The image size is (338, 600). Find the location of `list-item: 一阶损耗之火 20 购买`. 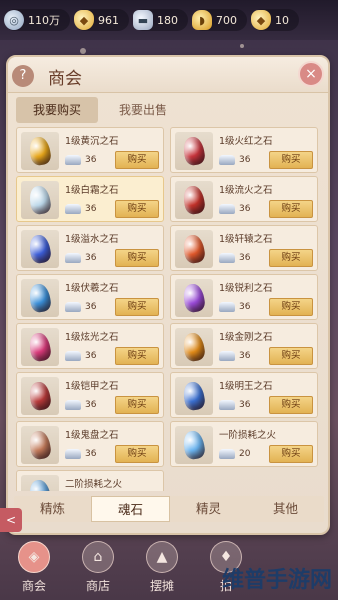

list-item: 一阶损耗之火 20 购买 is located at coordinates (244, 444).